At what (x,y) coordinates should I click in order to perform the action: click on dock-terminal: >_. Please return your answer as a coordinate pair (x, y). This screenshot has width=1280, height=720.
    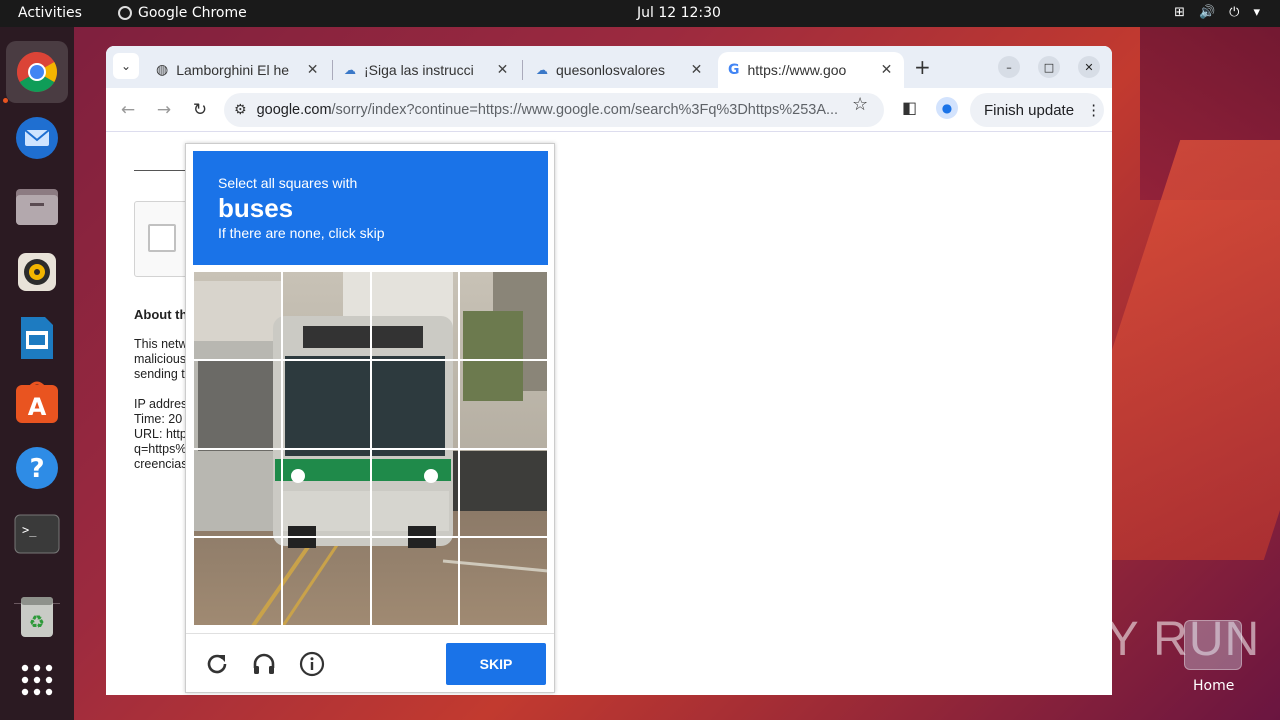
    Looking at the image, I should click on (37, 534).